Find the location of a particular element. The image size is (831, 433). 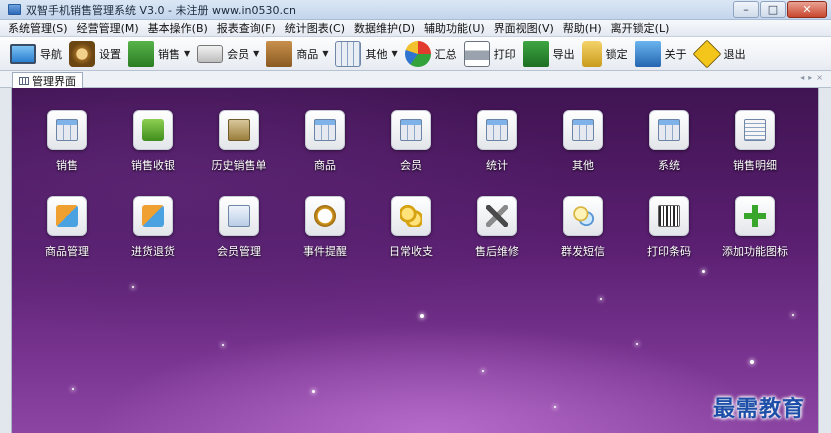

box-icon is located at coordinates (279, 53).